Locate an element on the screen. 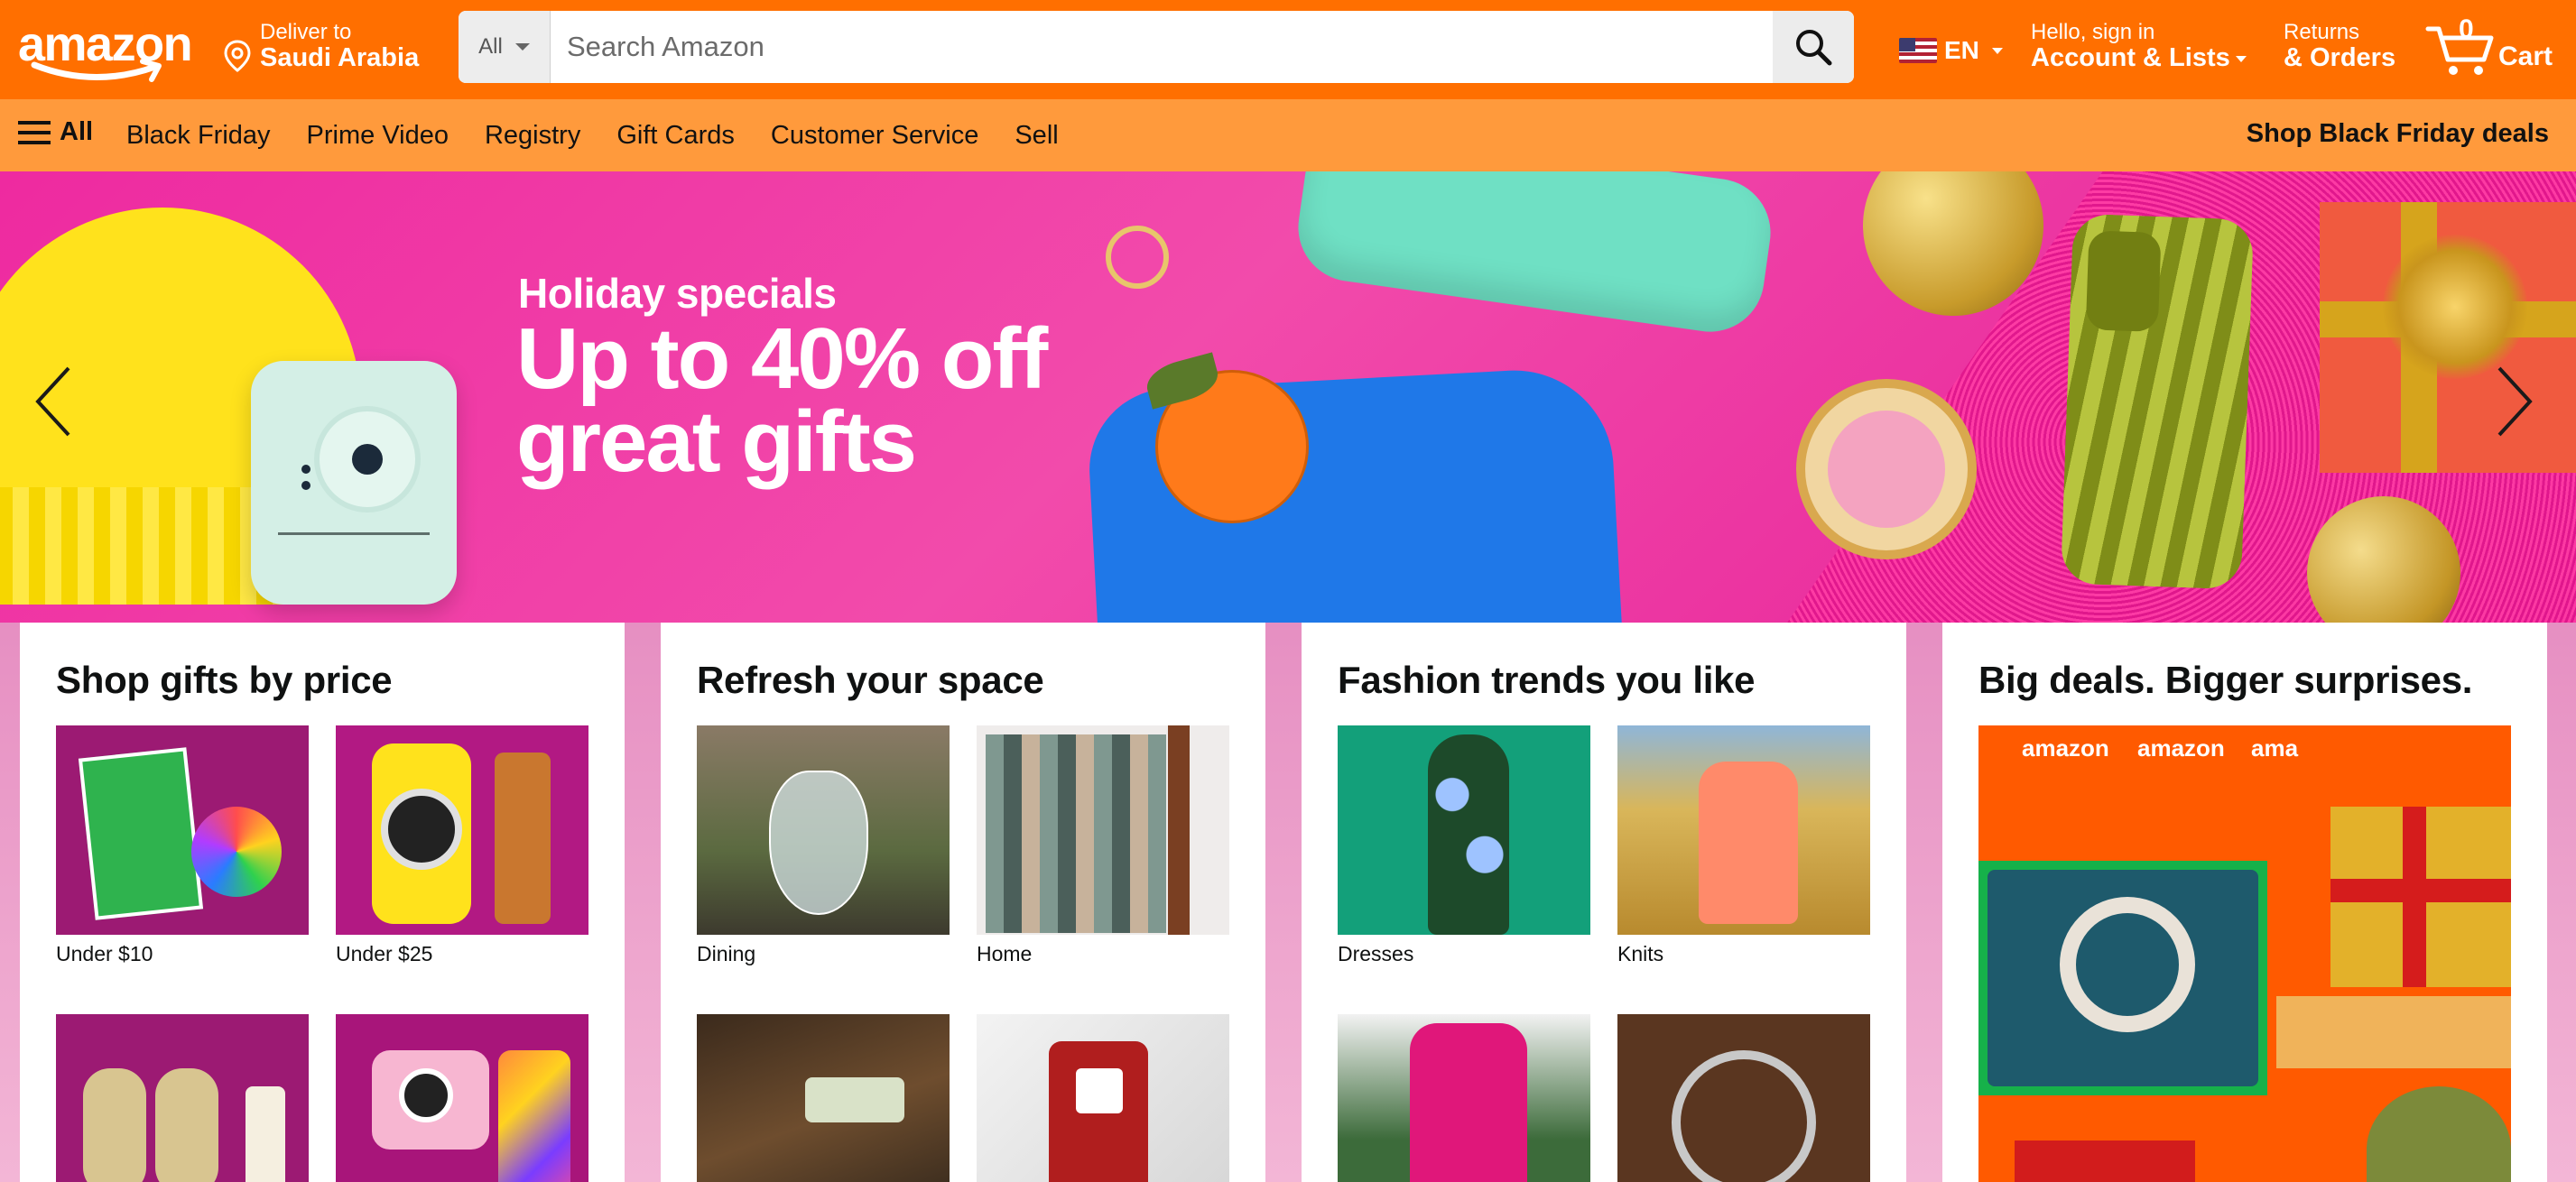  deliver-label: Deliver to is located at coordinates (306, 32).